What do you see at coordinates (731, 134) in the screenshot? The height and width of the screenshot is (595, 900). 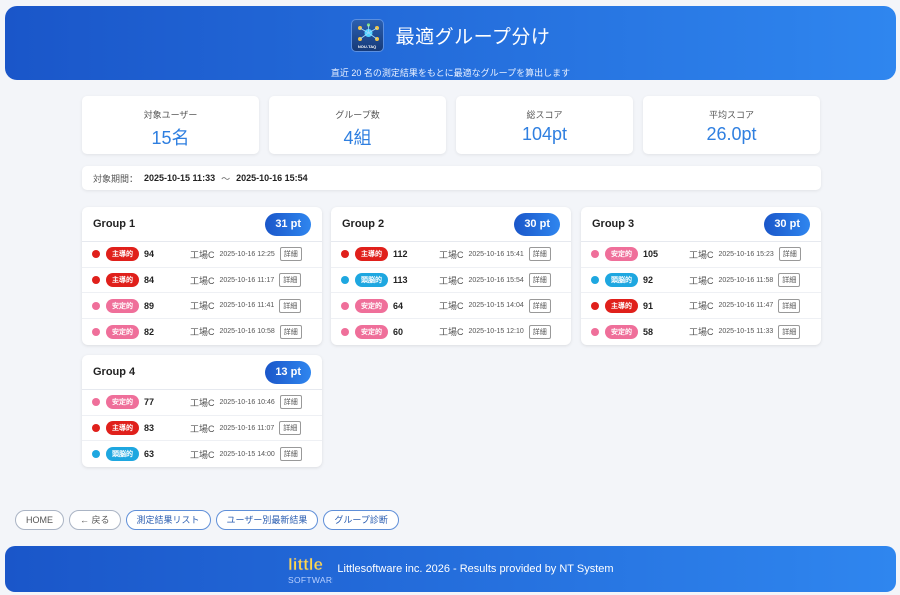 I see `stat-value: 26.0pt` at bounding box center [731, 134].